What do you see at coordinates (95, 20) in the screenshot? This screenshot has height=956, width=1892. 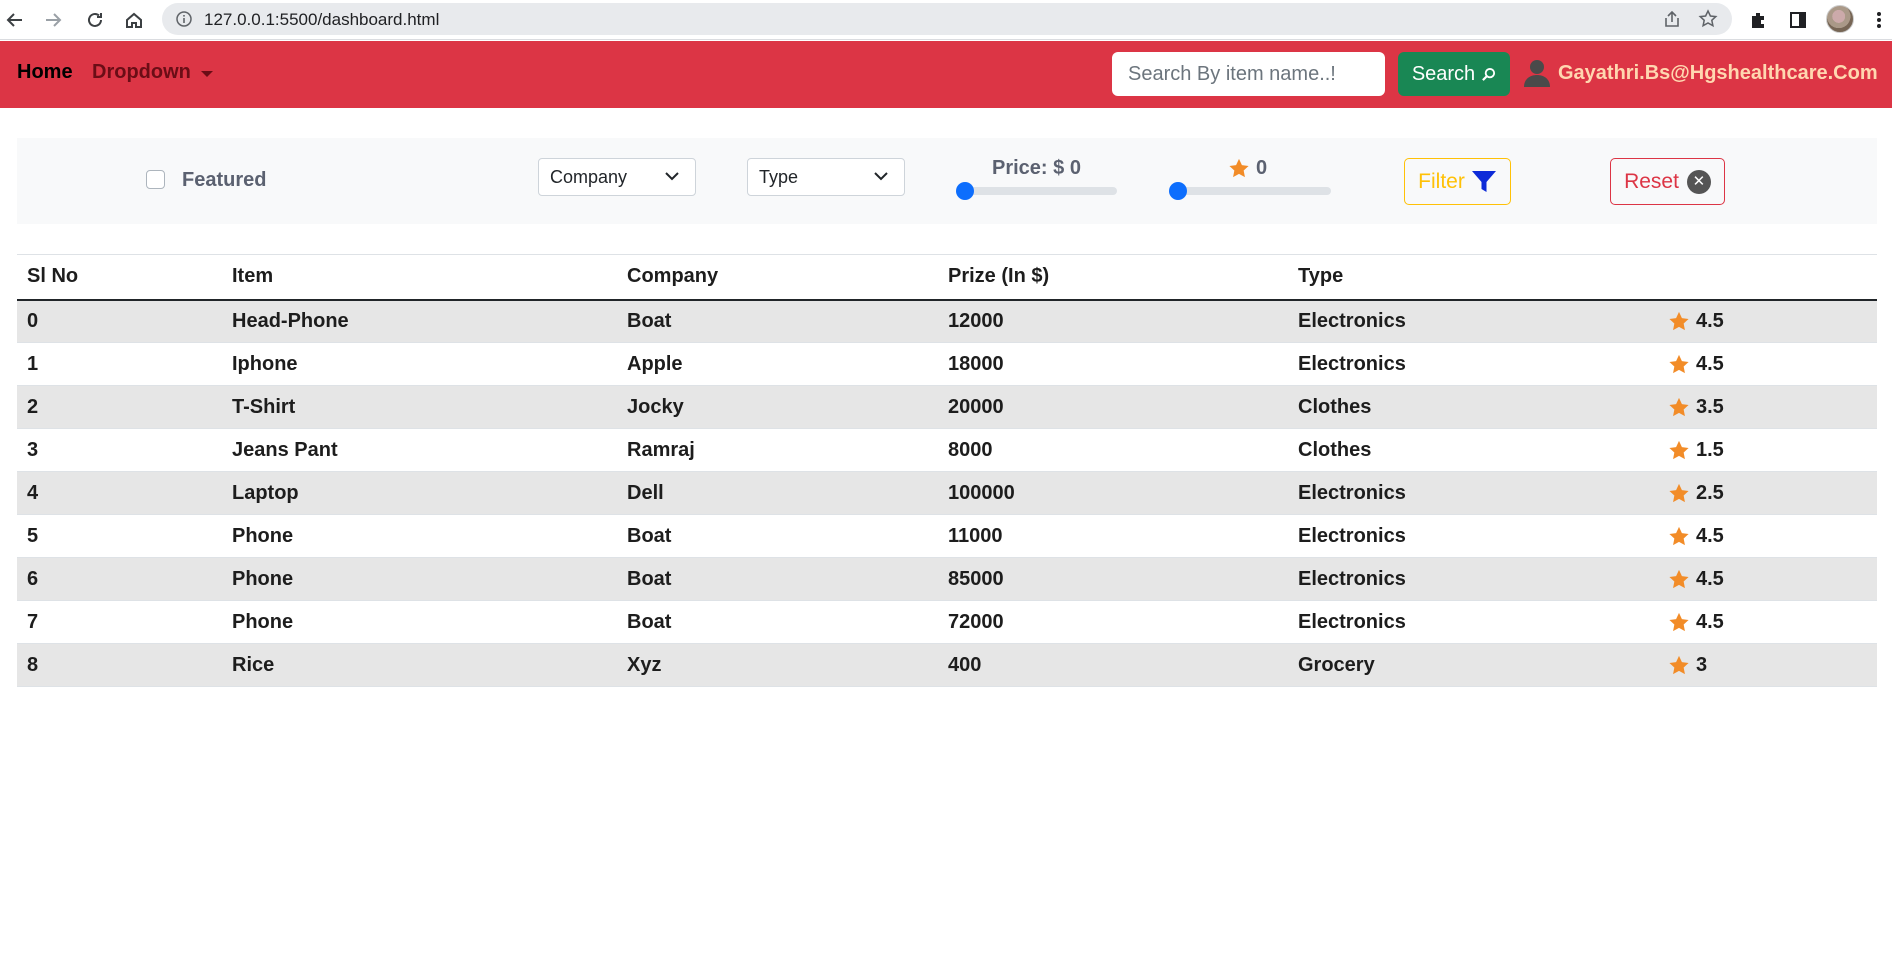 I see `reload-icon` at bounding box center [95, 20].